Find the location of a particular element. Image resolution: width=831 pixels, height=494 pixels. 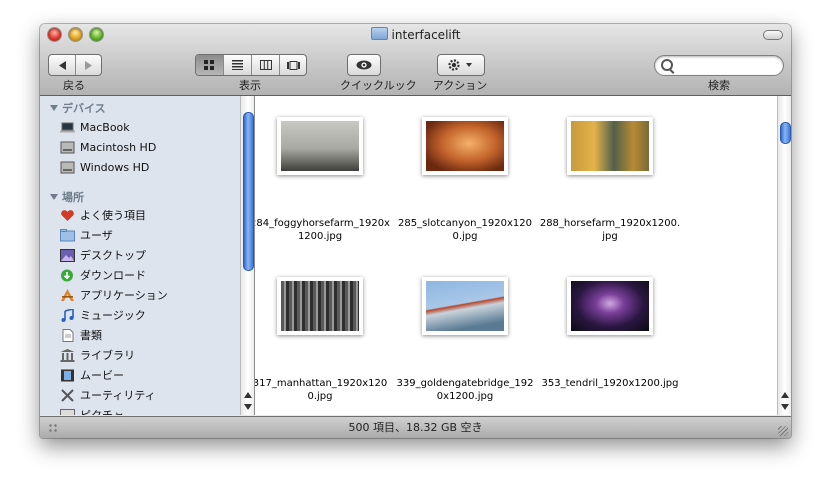

sidebar-resize-handle-icon is located at coordinates (53, 428).